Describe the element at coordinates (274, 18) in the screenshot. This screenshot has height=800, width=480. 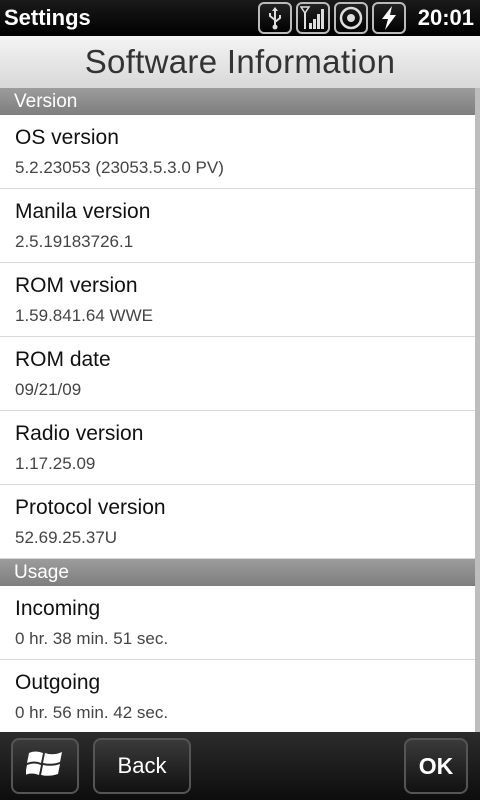
I see `usb-icon` at that location.